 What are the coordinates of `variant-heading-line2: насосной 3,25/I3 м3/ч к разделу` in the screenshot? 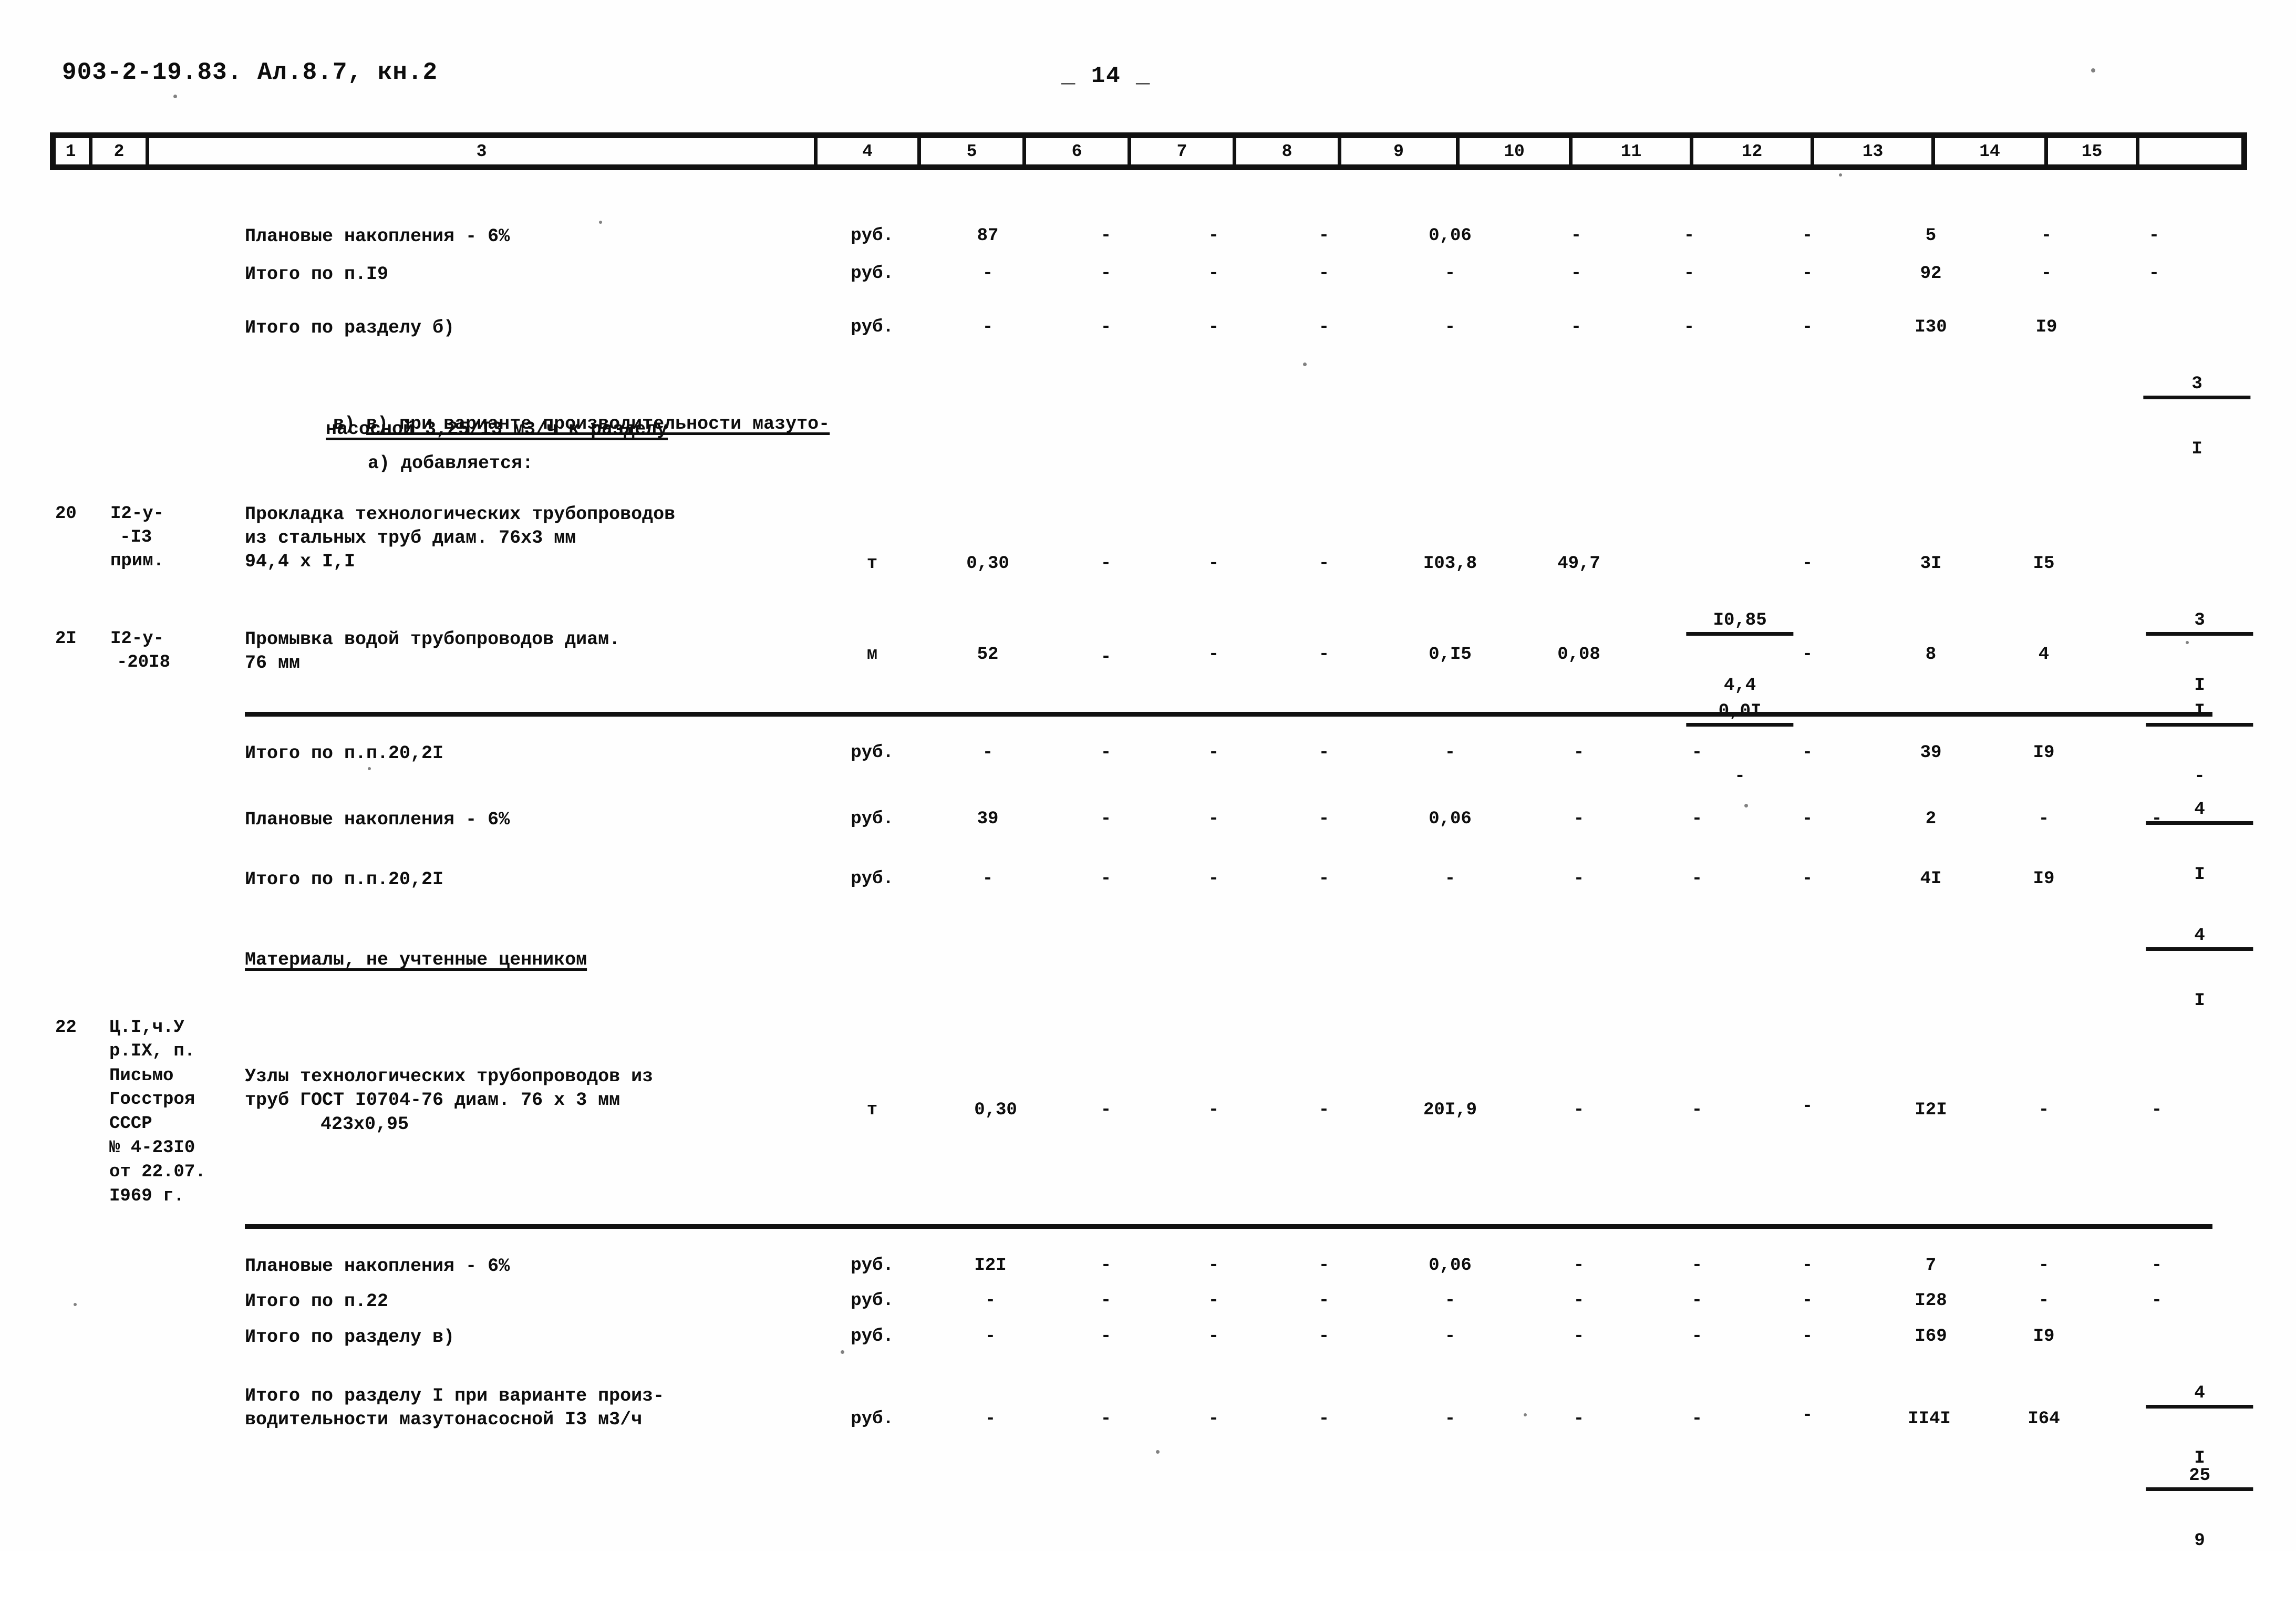 It's located at (497, 429).